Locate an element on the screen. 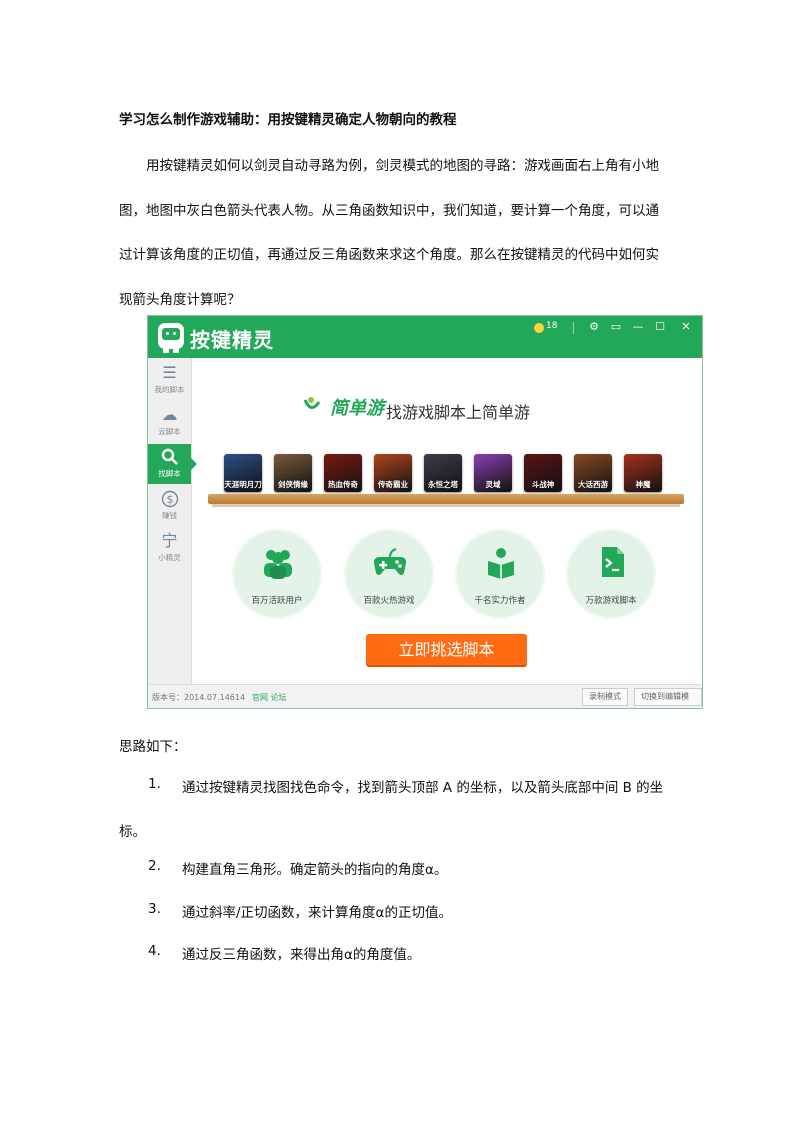 This screenshot has height=1122, width=793. game-label: 剑侠情缘 is located at coordinates (293, 484).